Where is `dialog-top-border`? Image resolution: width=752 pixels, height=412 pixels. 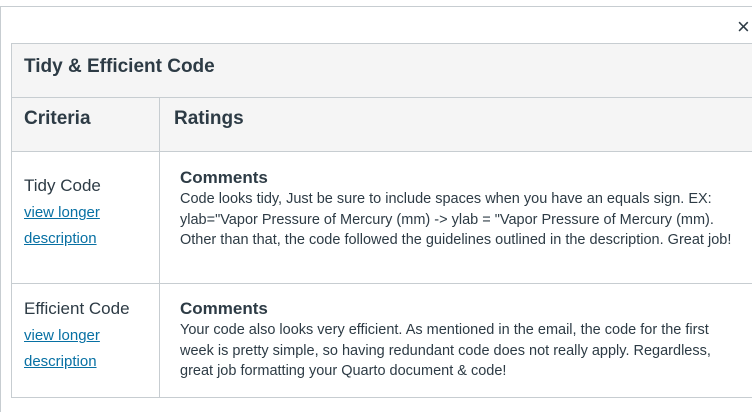
dialog-top-border is located at coordinates (376, 6).